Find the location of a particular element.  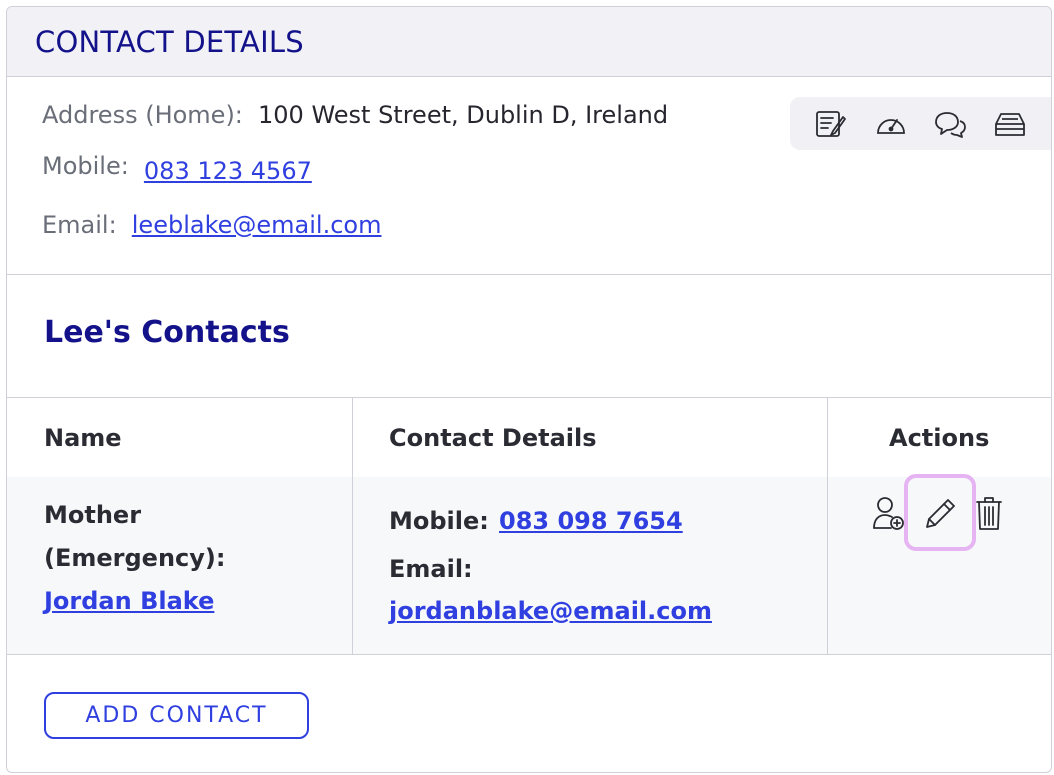

contact-mobile-link: 083 098 7654 is located at coordinates (591, 521).